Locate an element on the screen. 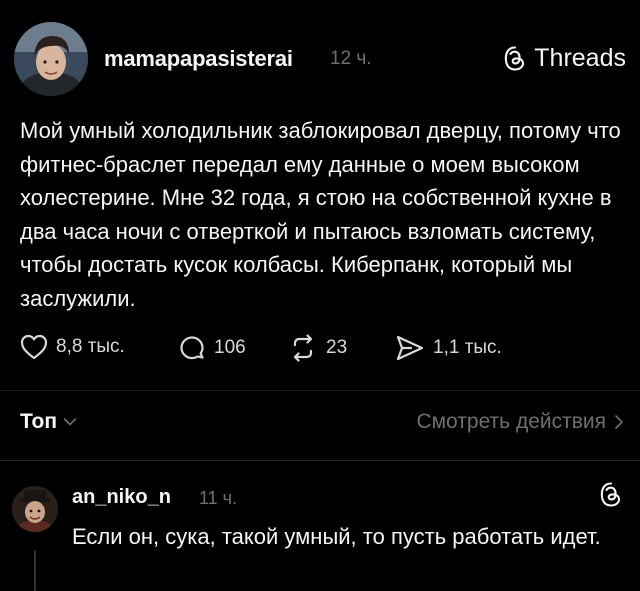 The height and width of the screenshot is (591, 640). chevron-right-icon is located at coordinates (619, 422).